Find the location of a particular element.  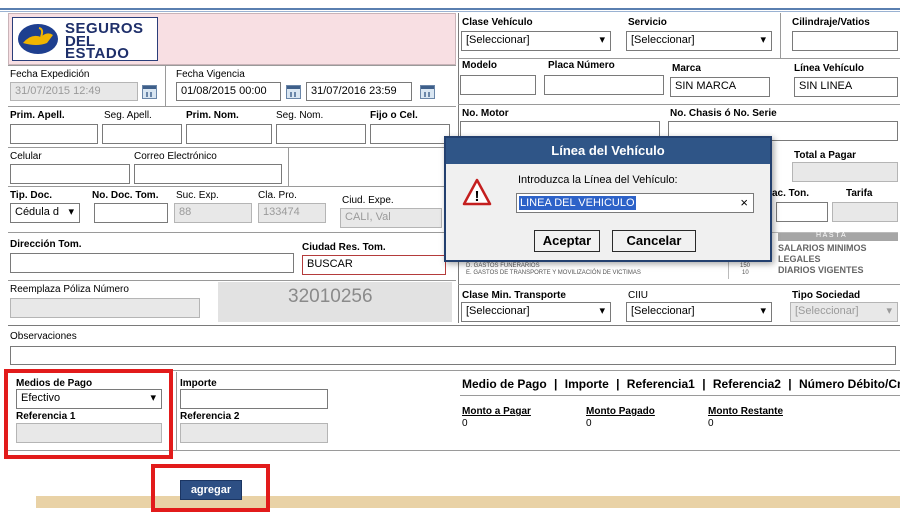

placa-label: Placa Número is located at coordinates (581, 65).